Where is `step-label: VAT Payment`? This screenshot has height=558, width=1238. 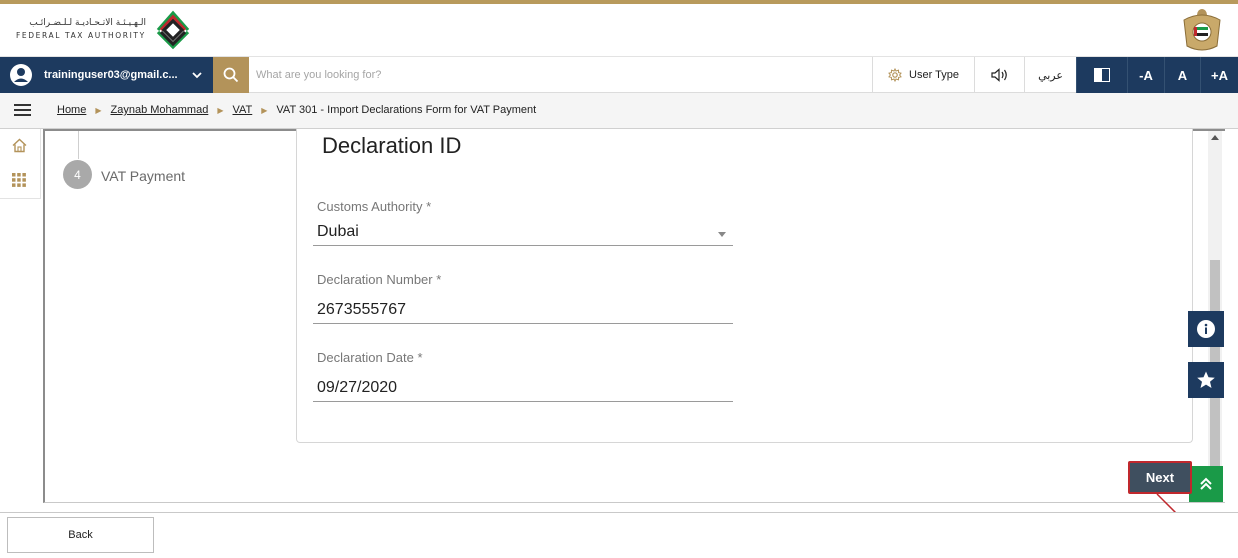
step-label: VAT Payment is located at coordinates (143, 176).